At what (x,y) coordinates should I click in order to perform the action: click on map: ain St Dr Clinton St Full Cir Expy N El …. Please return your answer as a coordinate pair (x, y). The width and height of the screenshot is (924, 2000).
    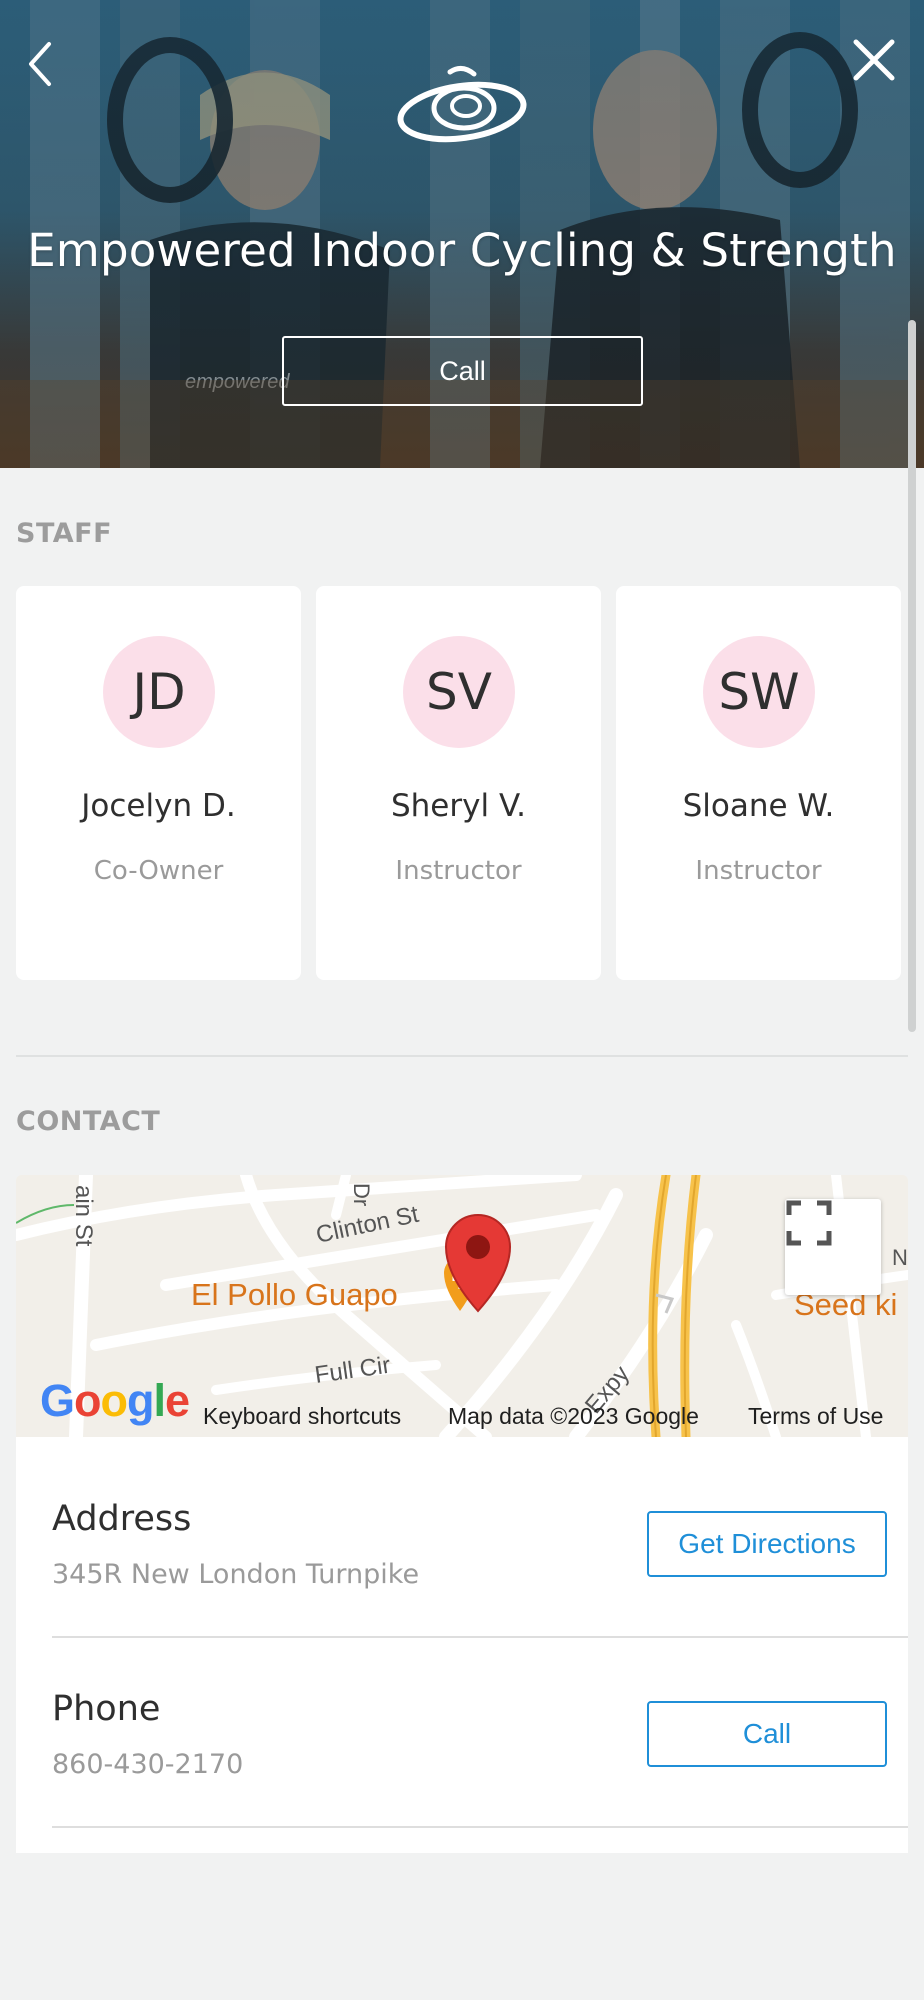
    Looking at the image, I should click on (462, 1306).